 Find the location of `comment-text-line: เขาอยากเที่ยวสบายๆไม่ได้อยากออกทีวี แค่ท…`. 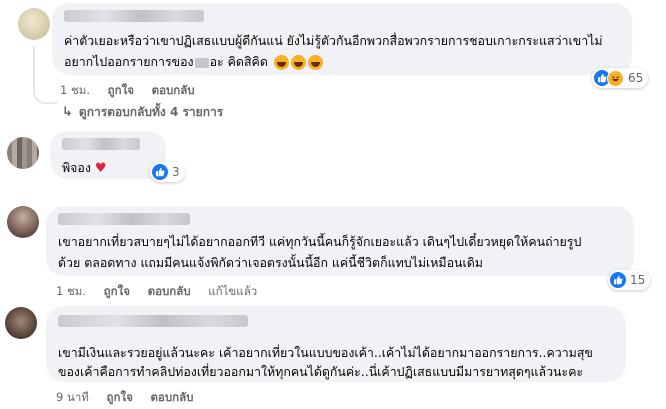

comment-text-line: เขาอยากเที่ยวสบายๆไม่ได้อยากออกทีวี แค่ท… is located at coordinates (320, 241).